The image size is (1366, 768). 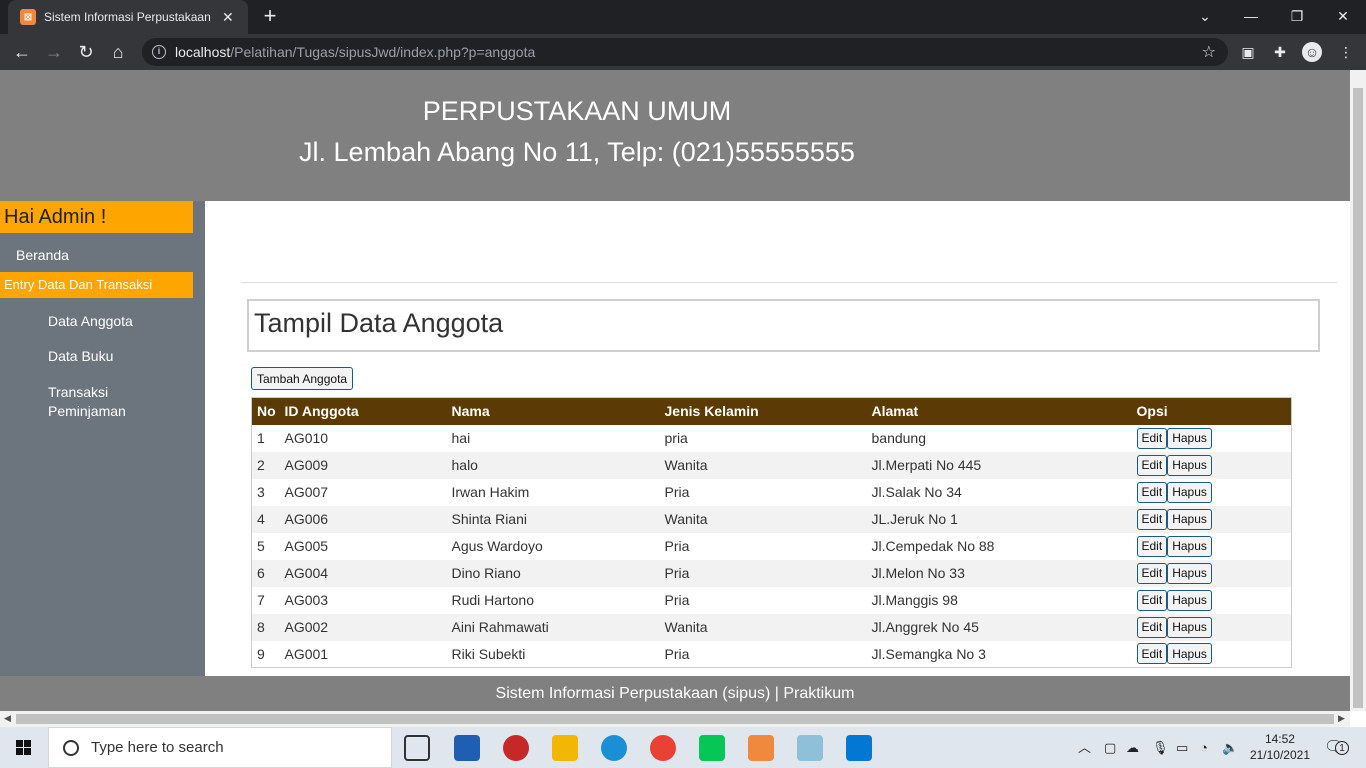 What do you see at coordinates (1110, 747) in the screenshot?
I see `tray-device-icon: ▢` at bounding box center [1110, 747].